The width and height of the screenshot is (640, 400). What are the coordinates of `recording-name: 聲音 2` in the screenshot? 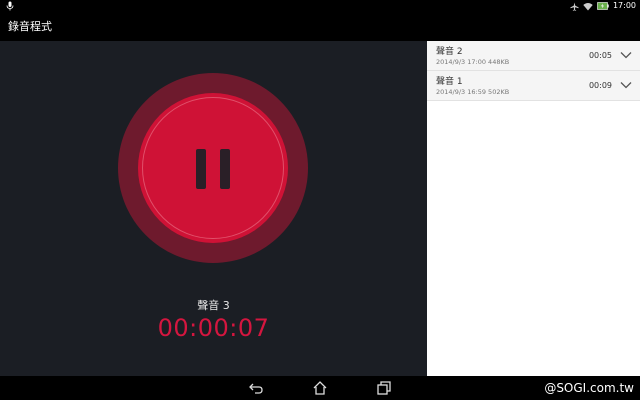 It's located at (449, 52).